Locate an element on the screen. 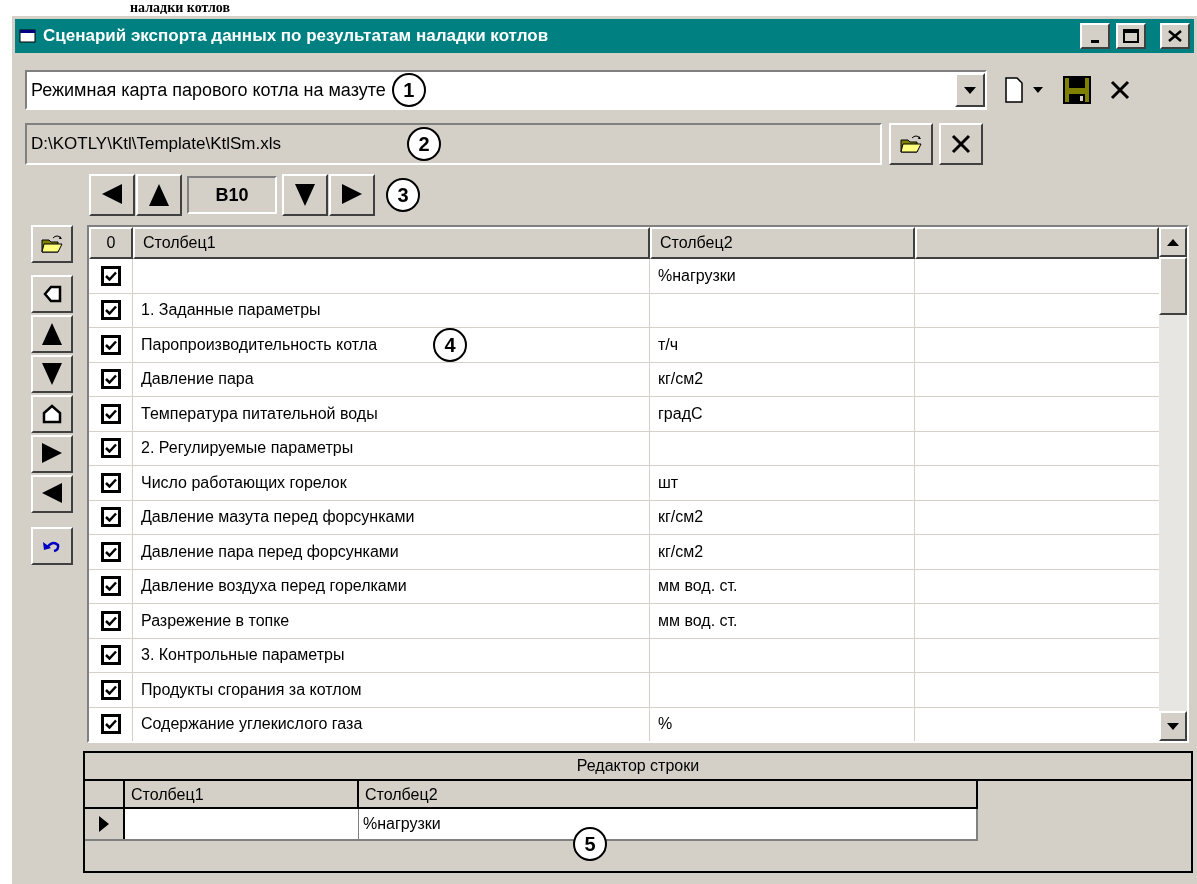  new-document-button is located at coordinates (1024, 90).